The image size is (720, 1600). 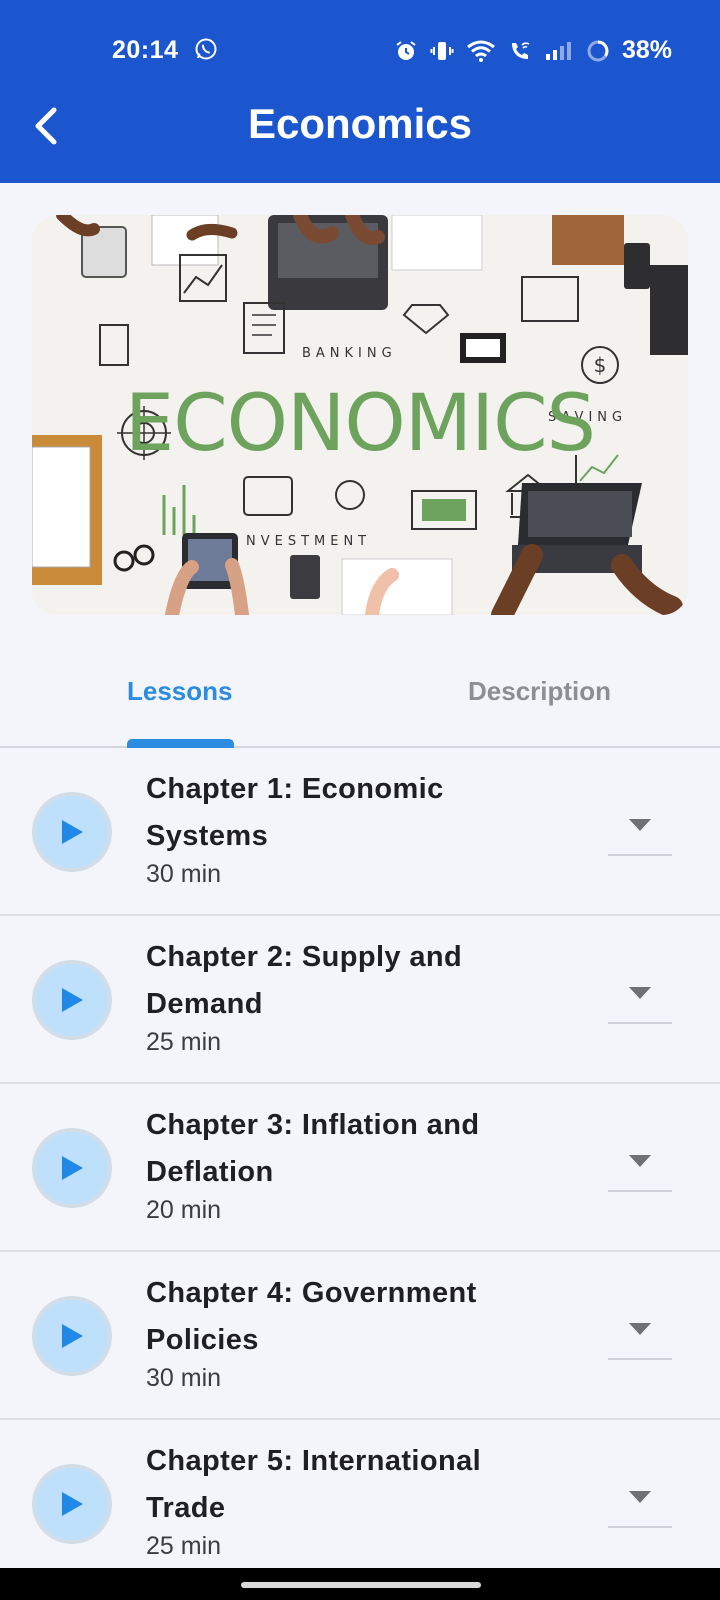 I want to click on lesson-item: Chapter 2: Supply and Demand 25 min, so click(x=360, y=1000).